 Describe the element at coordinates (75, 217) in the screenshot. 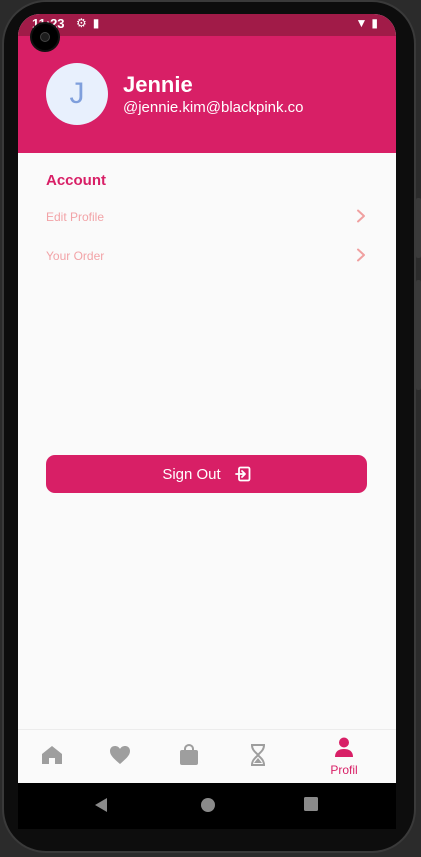

I see `edit-profile-label: Edit Profile` at that location.